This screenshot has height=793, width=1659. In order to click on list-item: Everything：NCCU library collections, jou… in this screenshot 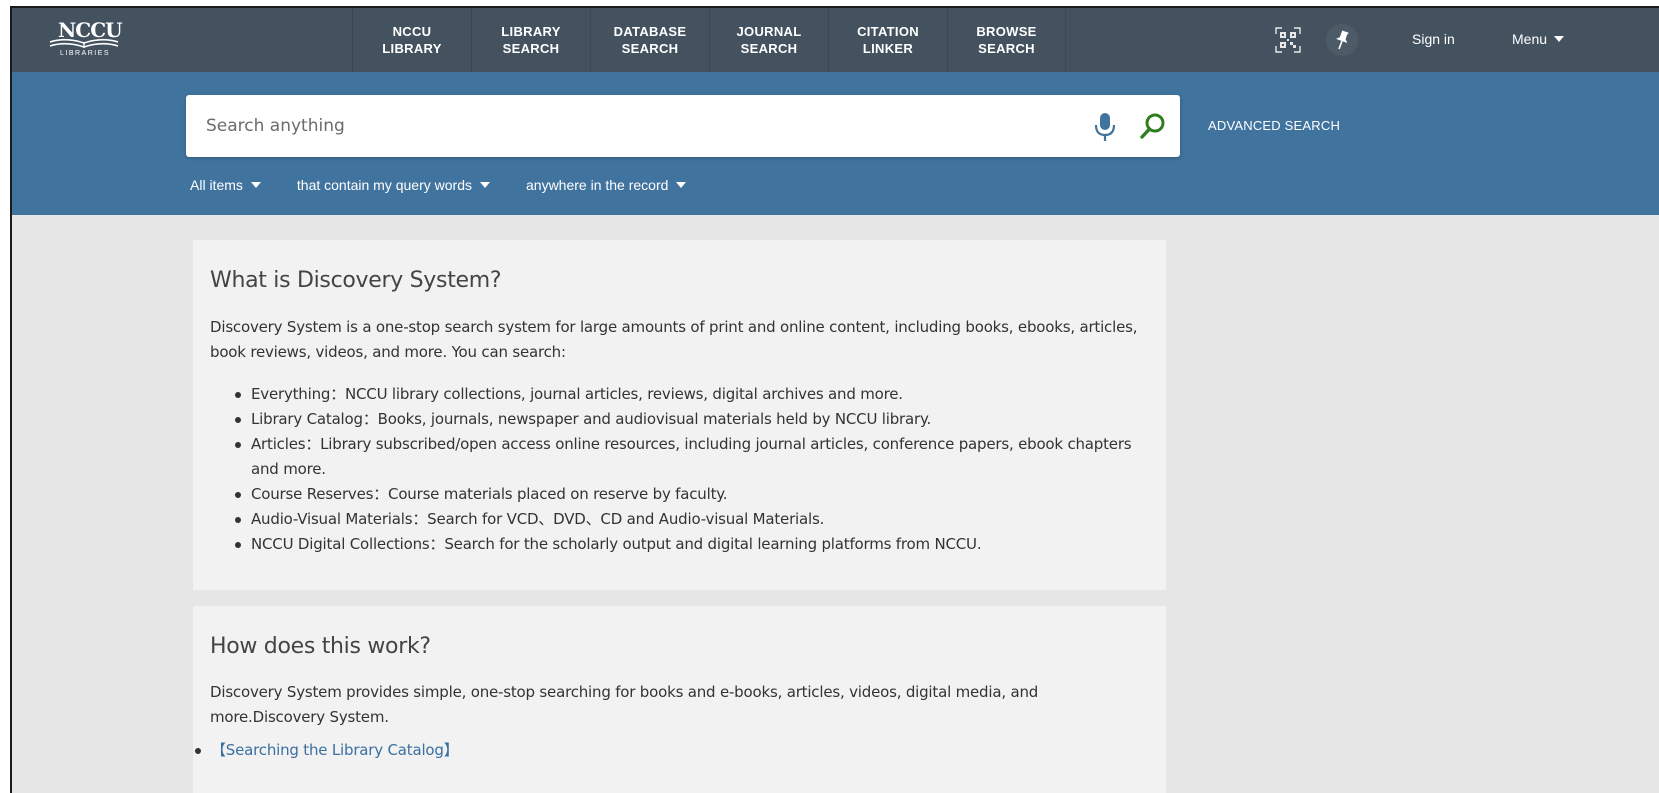, I will do `click(688, 394)`.